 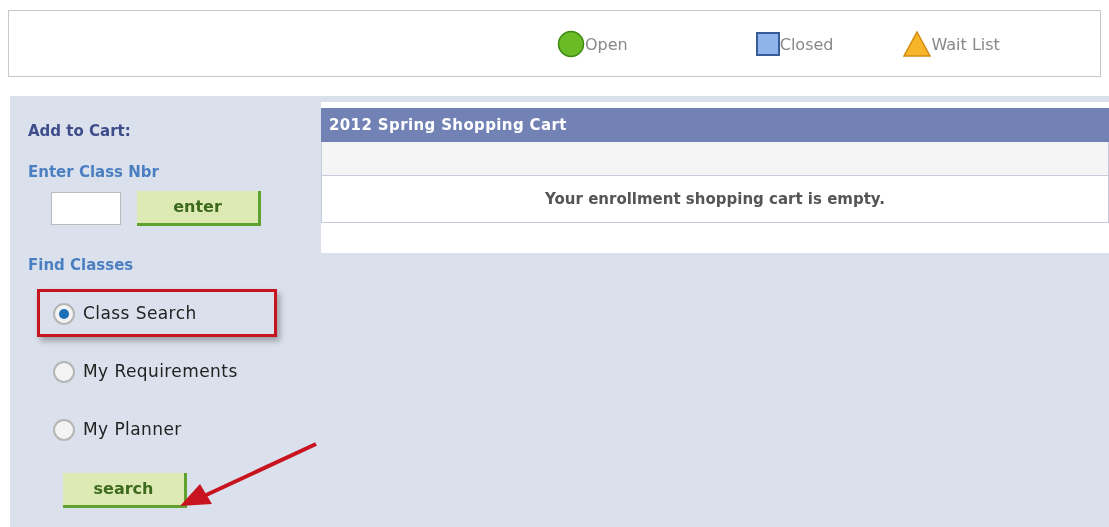 I want to click on search-button: search, so click(x=125, y=490).